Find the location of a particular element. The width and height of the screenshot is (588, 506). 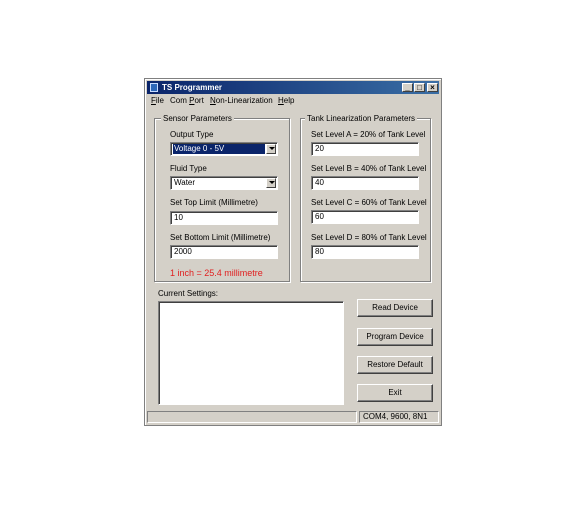

tank-linearization-legend: Tank Linearization Parameters is located at coordinates (361, 118).